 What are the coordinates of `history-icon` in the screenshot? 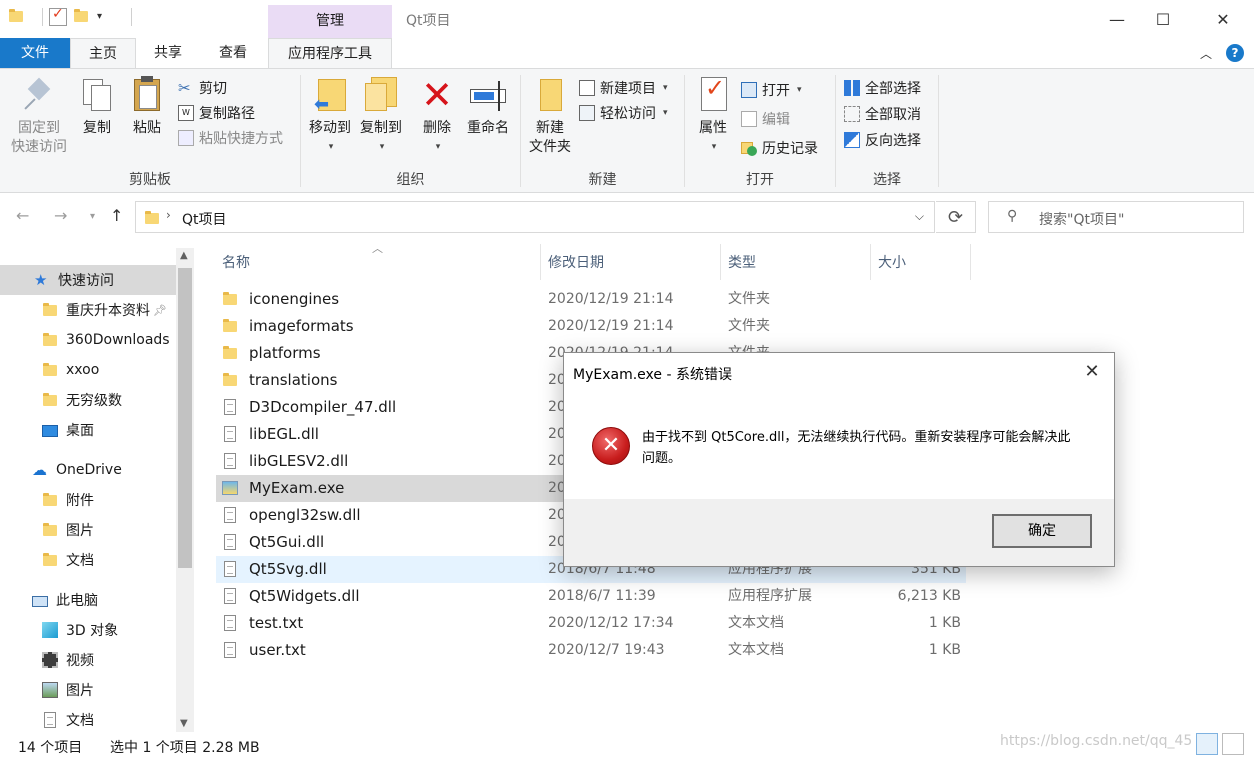 It's located at (749, 148).